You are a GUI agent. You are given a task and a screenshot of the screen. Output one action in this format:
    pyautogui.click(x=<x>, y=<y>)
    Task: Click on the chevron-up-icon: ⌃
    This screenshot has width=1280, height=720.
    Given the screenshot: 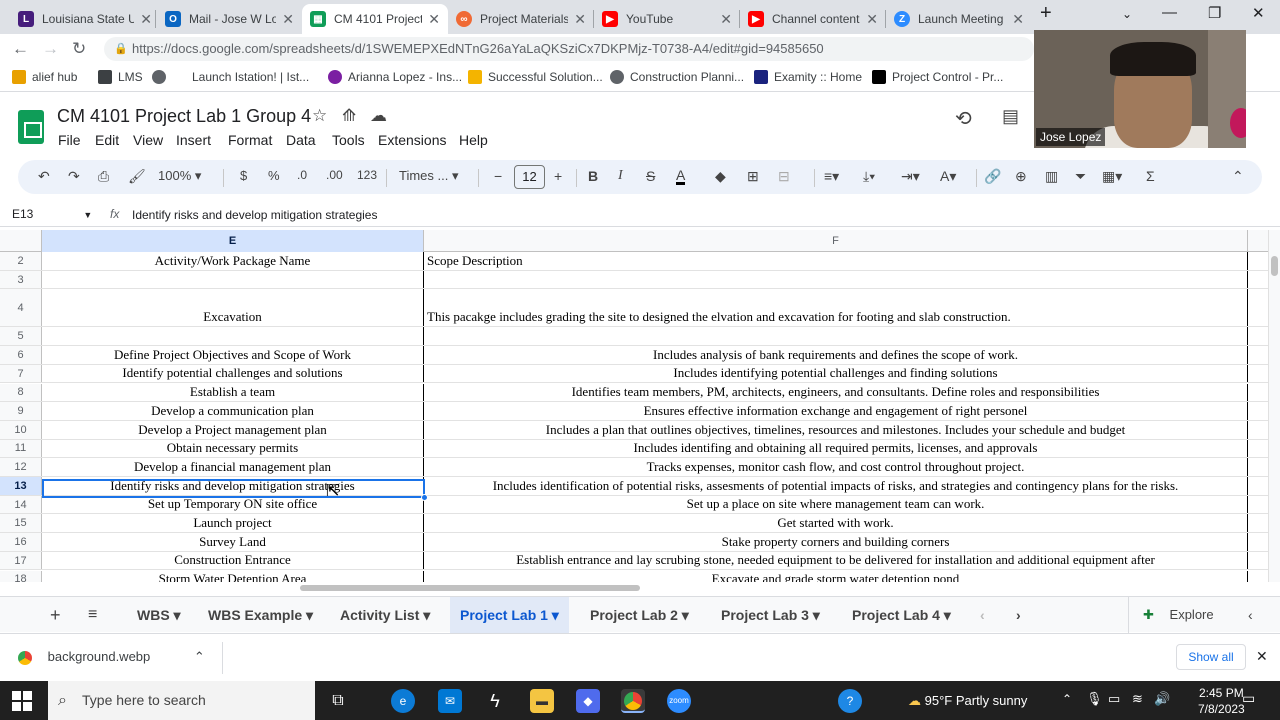 What is the action you would take?
    pyautogui.click(x=199, y=656)
    